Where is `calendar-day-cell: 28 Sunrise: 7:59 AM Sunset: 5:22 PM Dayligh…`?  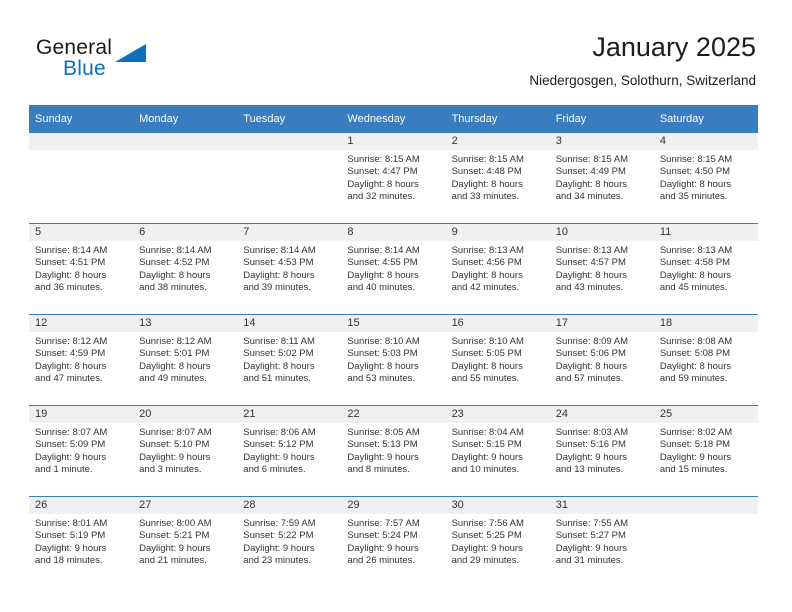
calendar-day-cell: 28 Sunrise: 7:59 AM Sunset: 5:22 PM Dayligh… is located at coordinates (289, 541).